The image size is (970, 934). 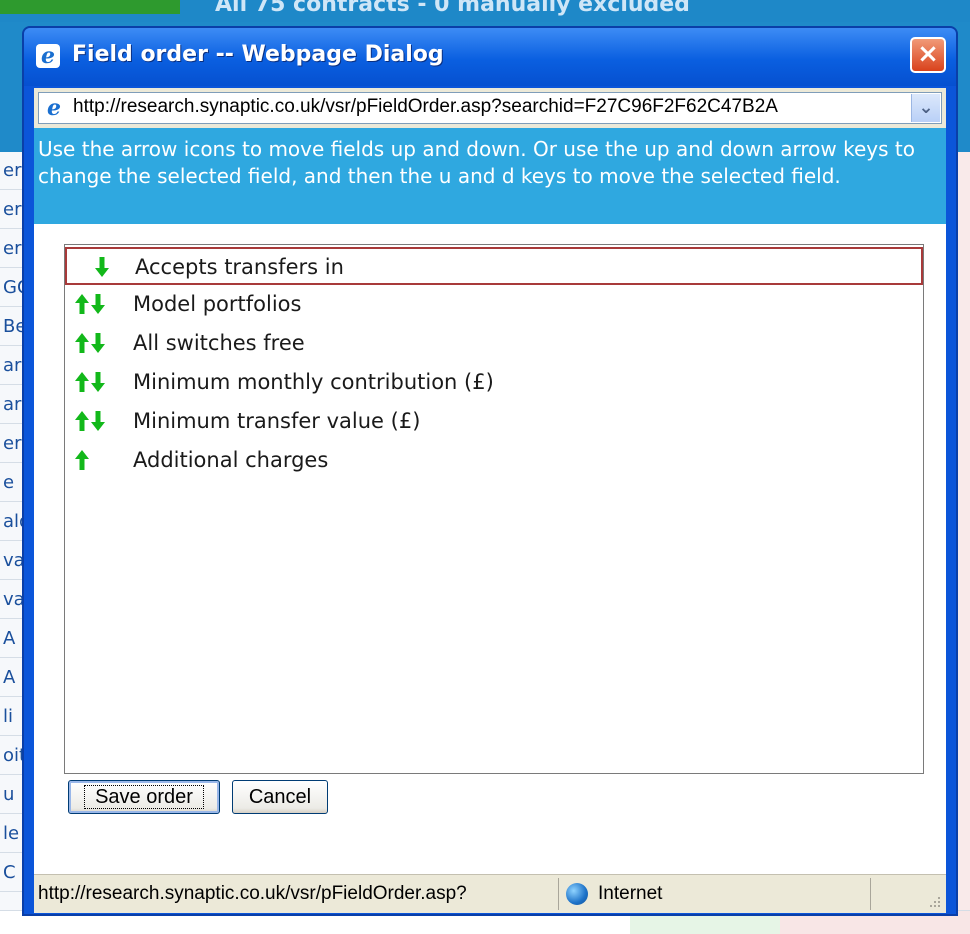 I want to click on field-row: Additional charges, so click(x=494, y=461).